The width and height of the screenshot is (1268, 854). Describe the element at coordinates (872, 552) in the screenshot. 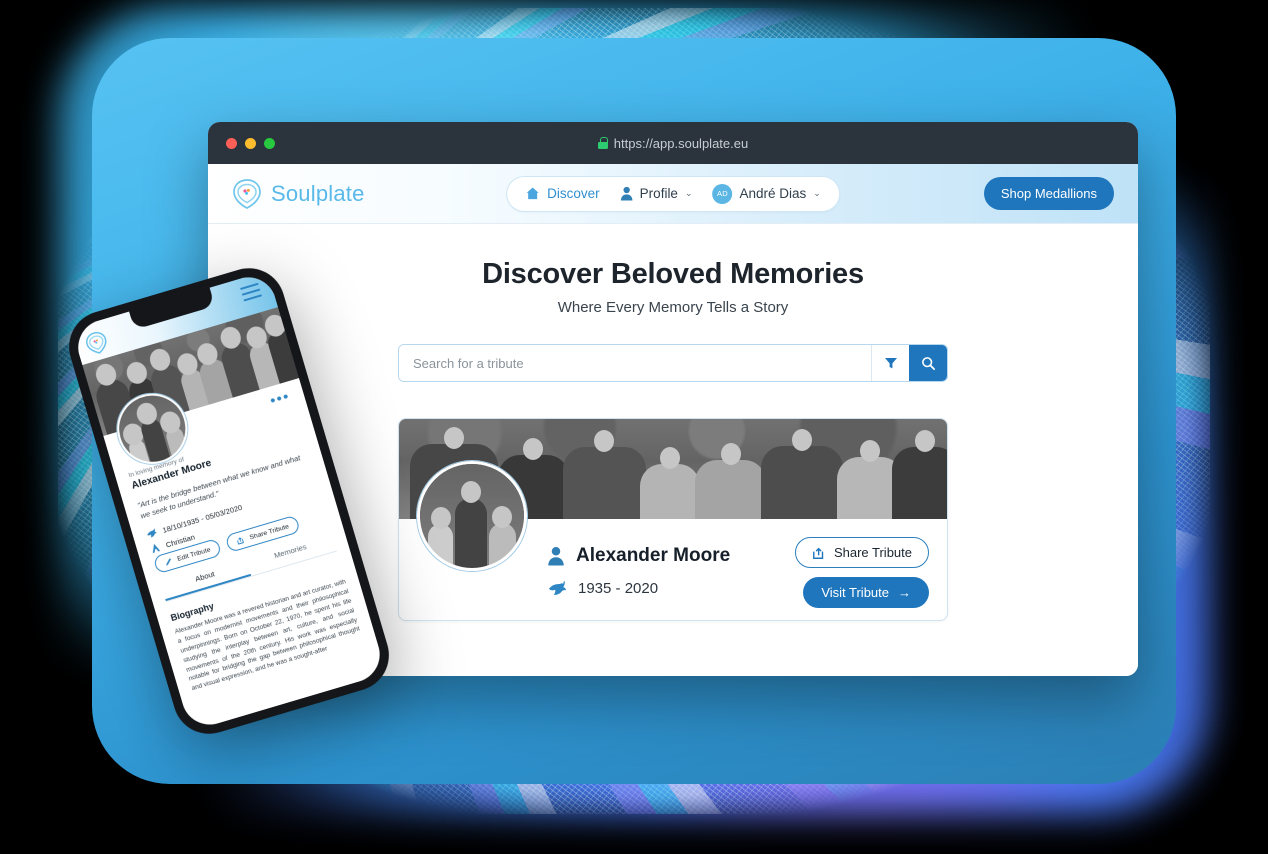

I see `share-tribute-label: Share Tribute` at that location.